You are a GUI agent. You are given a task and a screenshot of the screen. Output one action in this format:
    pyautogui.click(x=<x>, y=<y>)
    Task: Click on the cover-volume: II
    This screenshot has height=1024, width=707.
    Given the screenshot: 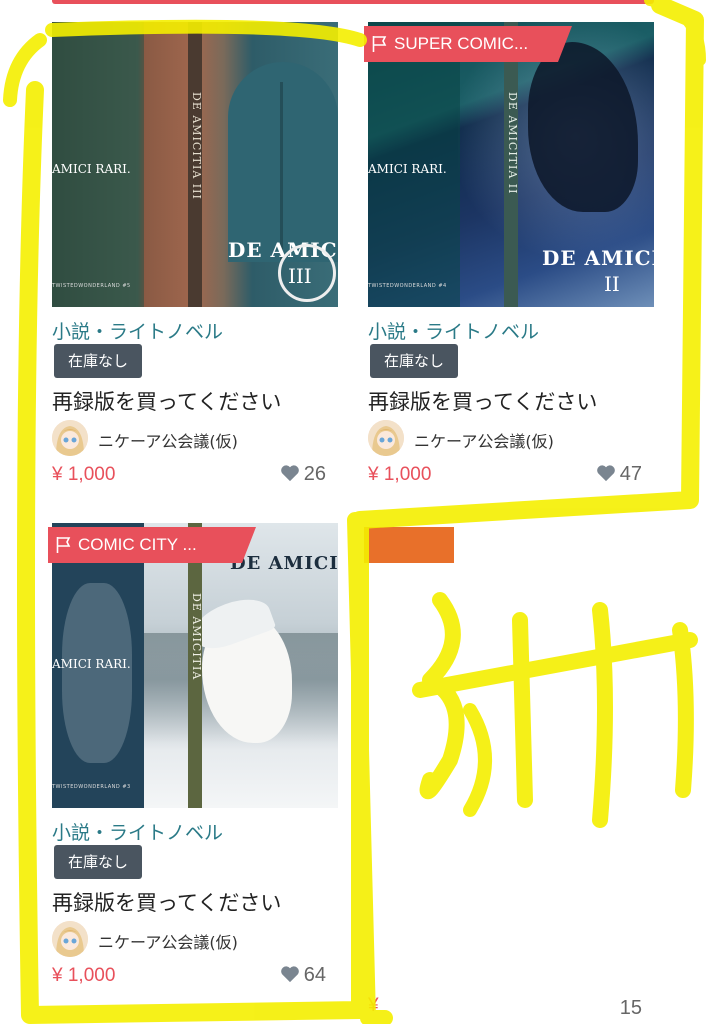 What is the action you would take?
    pyautogui.click(x=612, y=284)
    